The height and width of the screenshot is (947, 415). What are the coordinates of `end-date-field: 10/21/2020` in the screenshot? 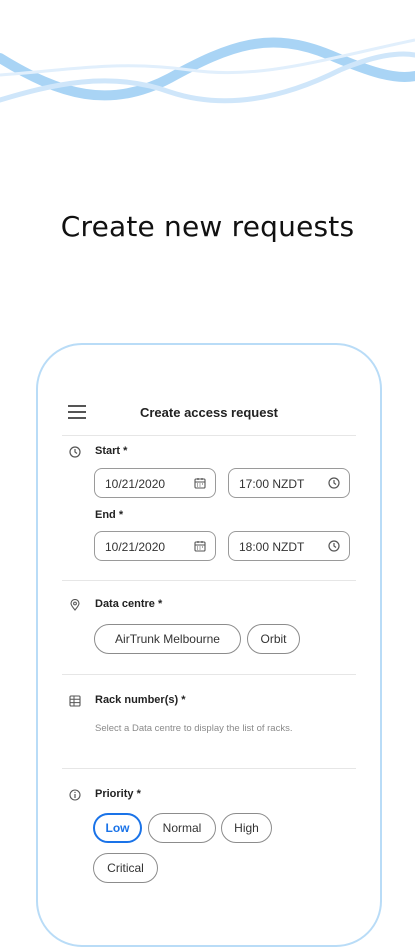 It's located at (155, 546).